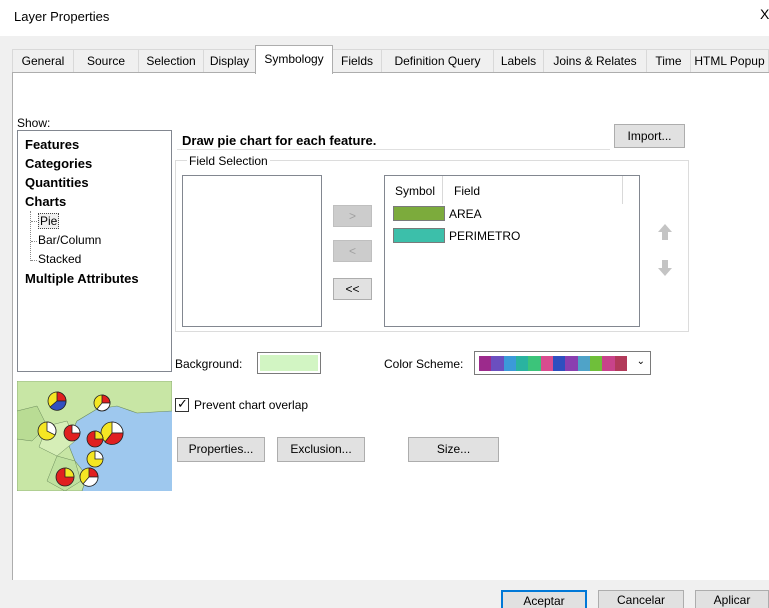 This screenshot has height=608, width=769. I want to click on add-field-button: >, so click(352, 216).